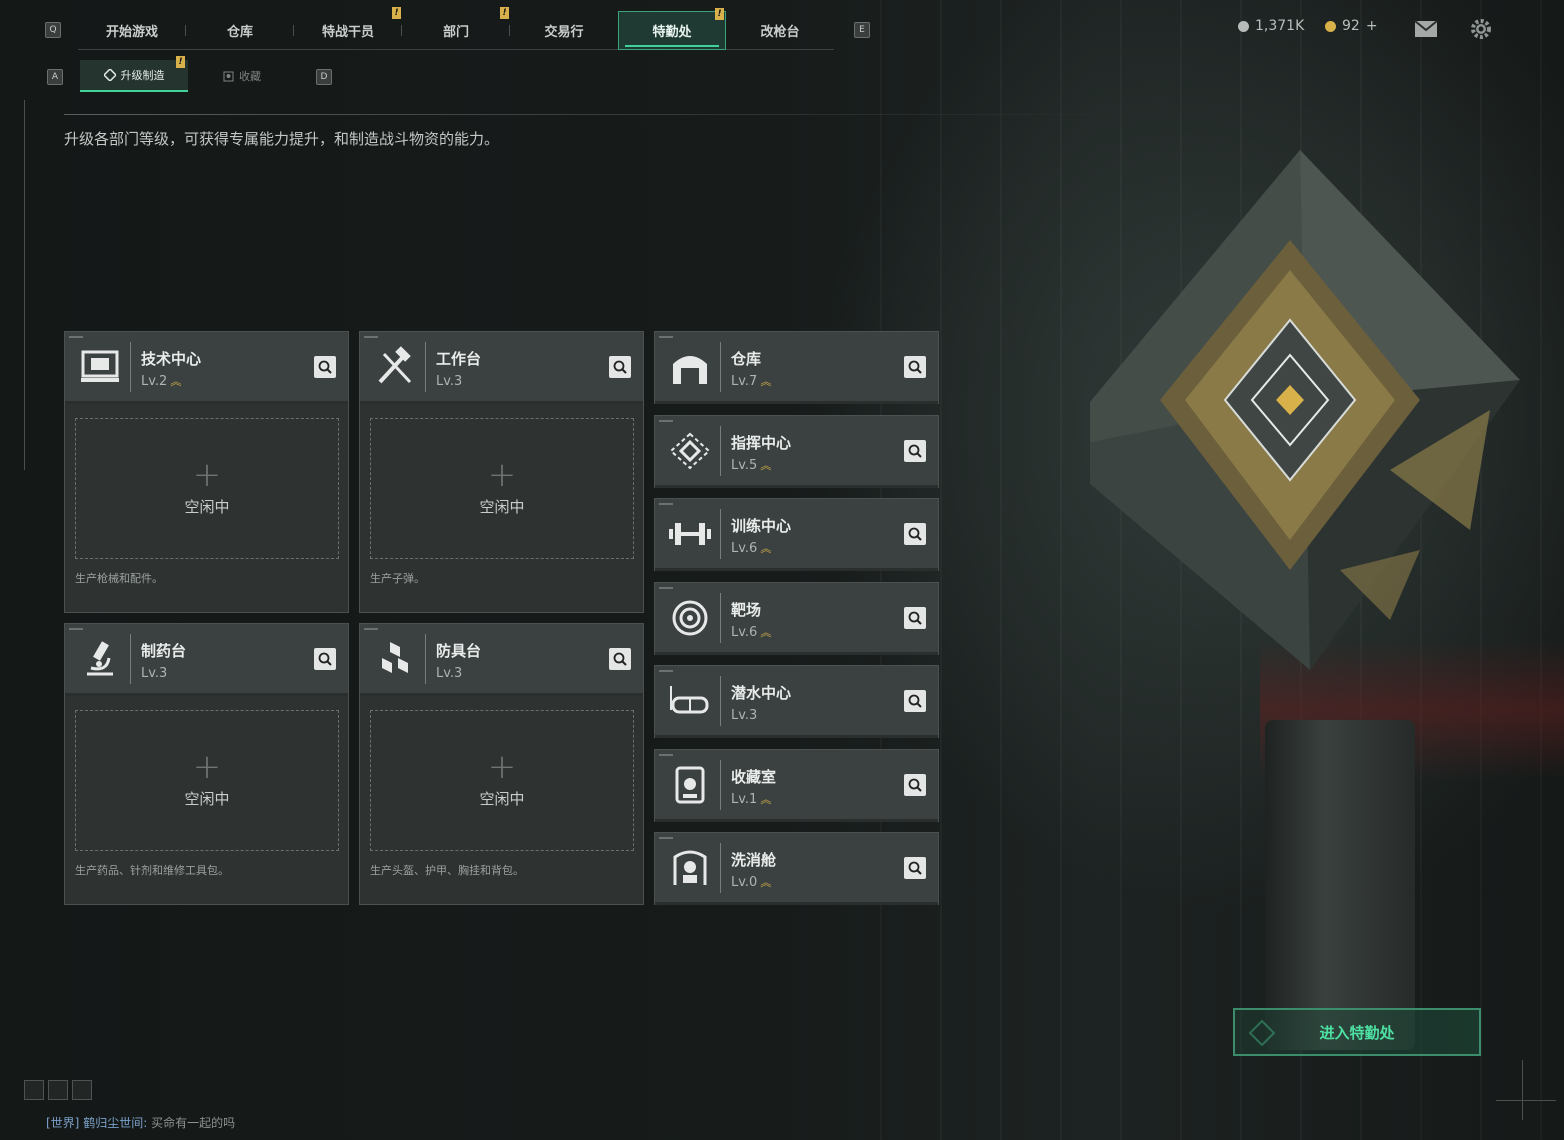 The height and width of the screenshot is (1140, 1564). I want to click on wrench-diamond-icon, so click(109, 75).